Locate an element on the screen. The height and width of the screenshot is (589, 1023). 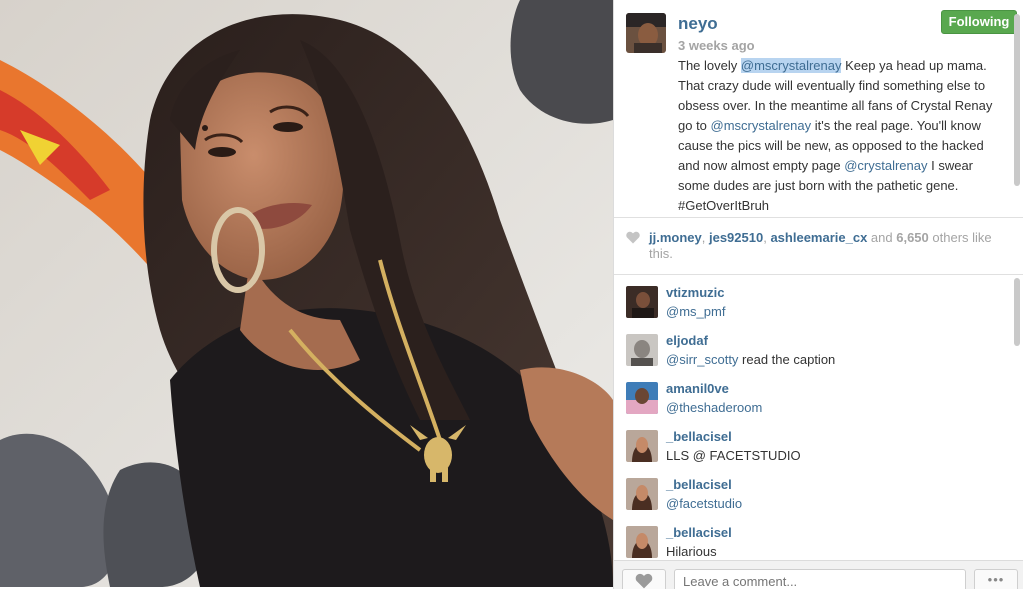
comment-username: eljodaf is located at coordinates (687, 340).